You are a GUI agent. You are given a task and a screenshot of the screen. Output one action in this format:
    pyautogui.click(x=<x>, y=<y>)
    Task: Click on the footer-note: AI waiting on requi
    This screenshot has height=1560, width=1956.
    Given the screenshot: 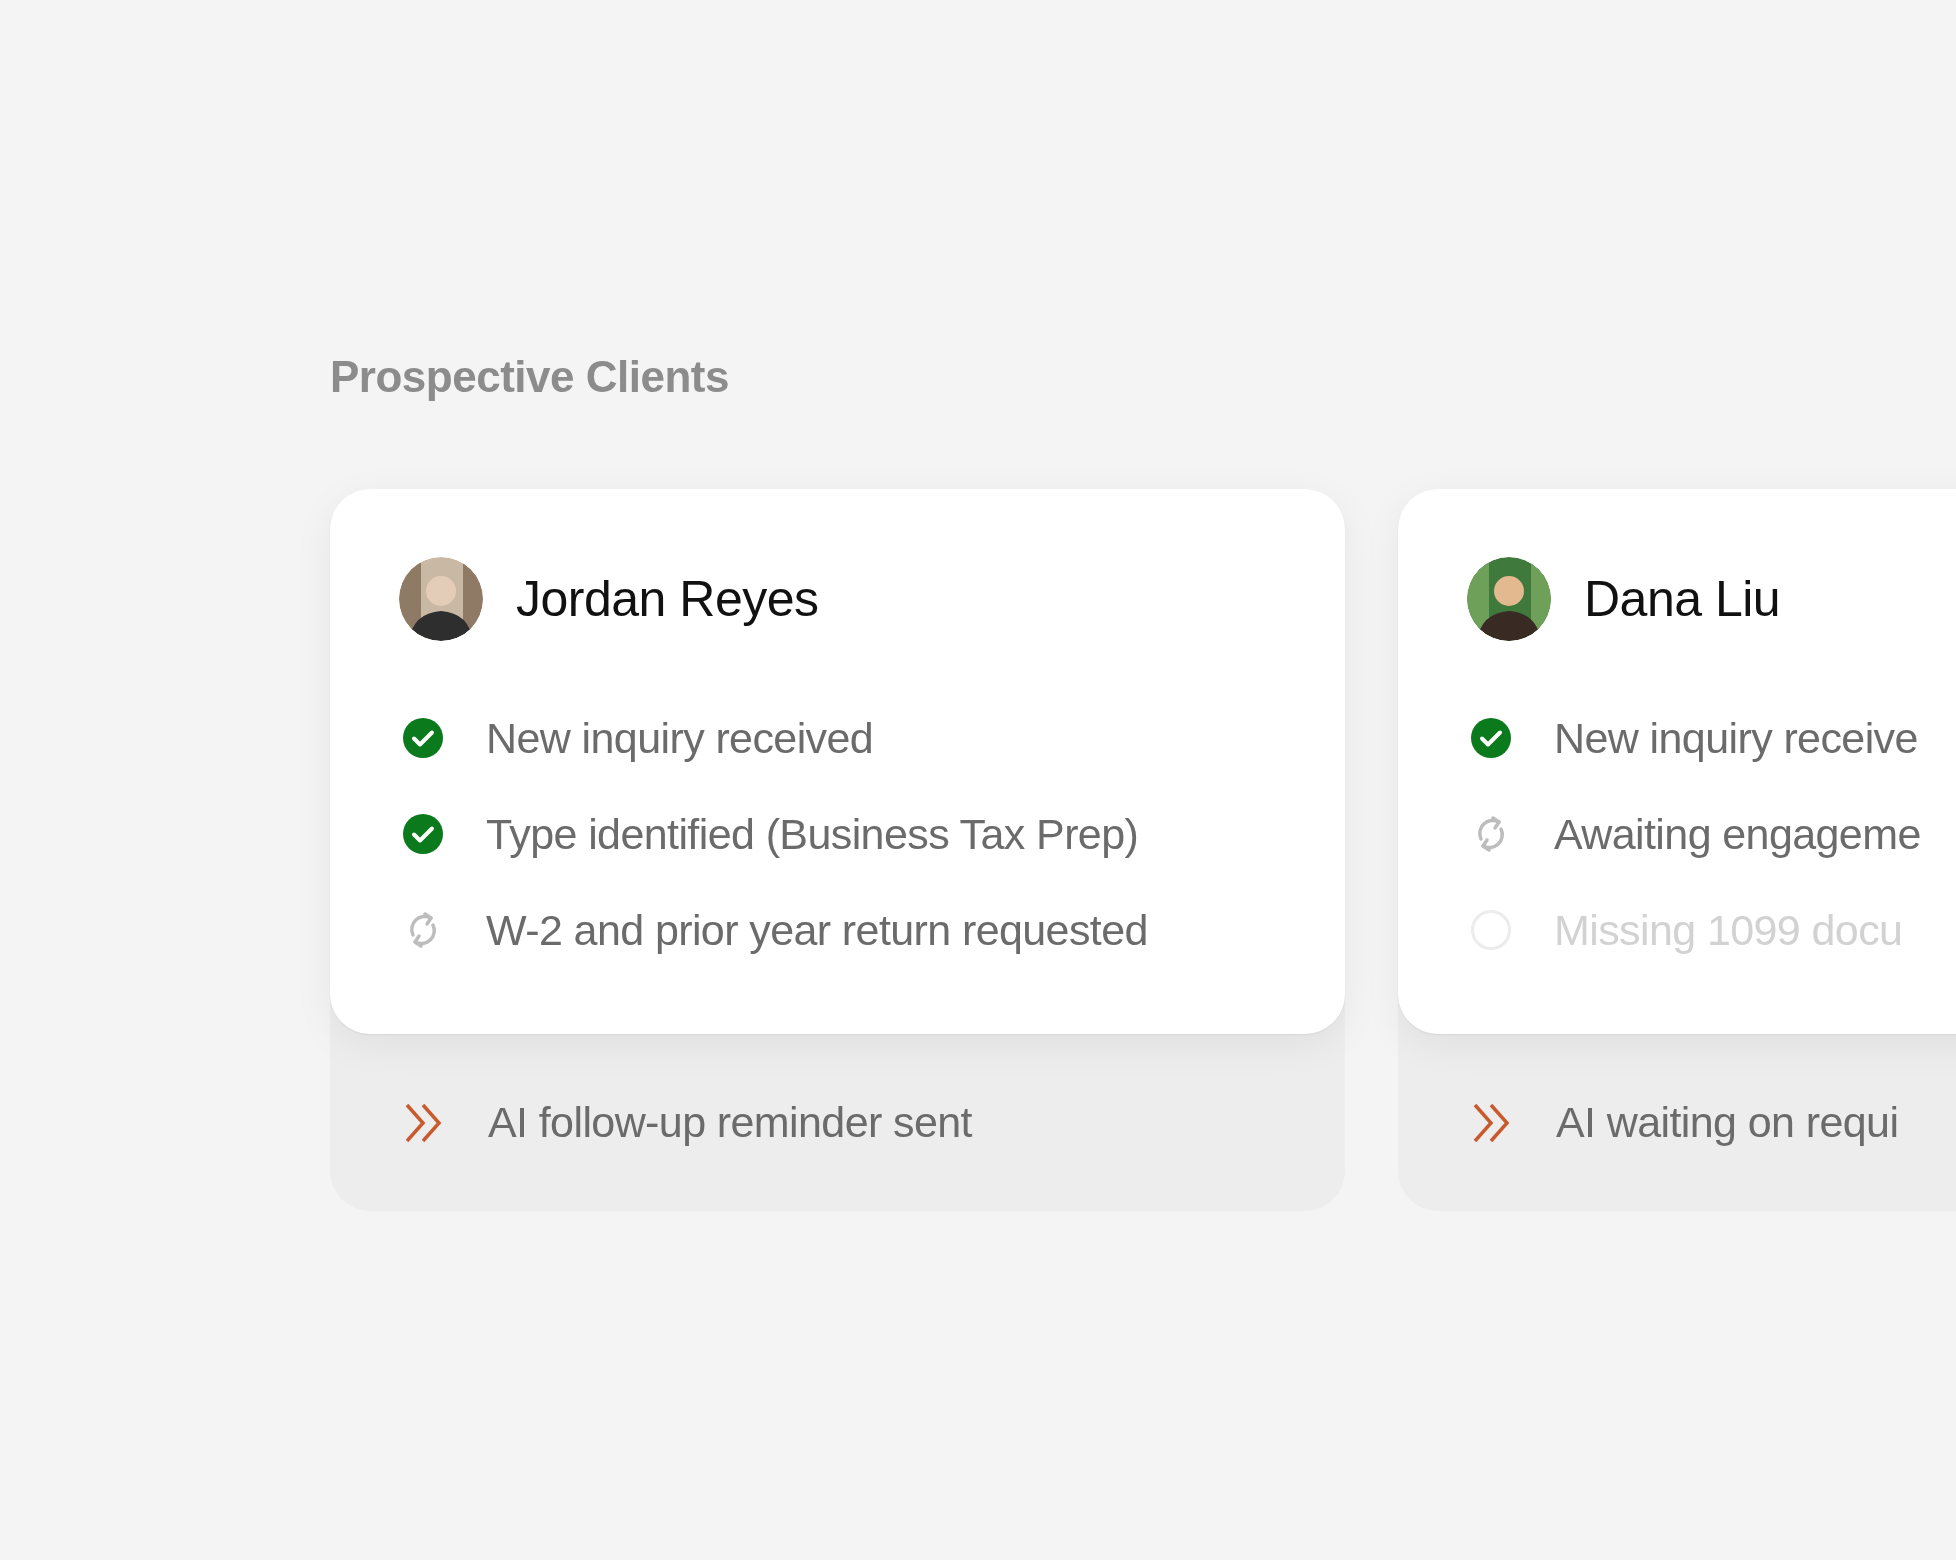 What is the action you would take?
    pyautogui.click(x=1727, y=1122)
    